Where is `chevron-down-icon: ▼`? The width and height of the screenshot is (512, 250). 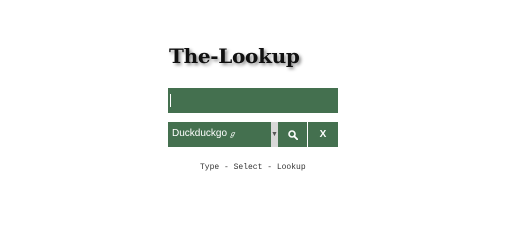
chevron-down-icon: ▼ is located at coordinates (274, 134).